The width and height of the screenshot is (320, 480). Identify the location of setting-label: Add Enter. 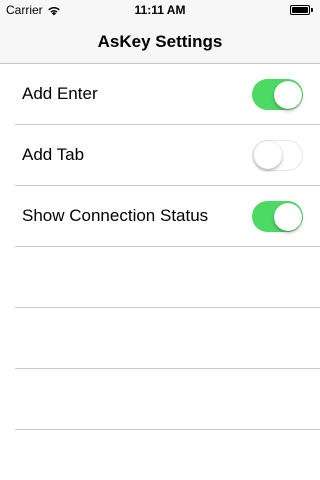
(60, 93).